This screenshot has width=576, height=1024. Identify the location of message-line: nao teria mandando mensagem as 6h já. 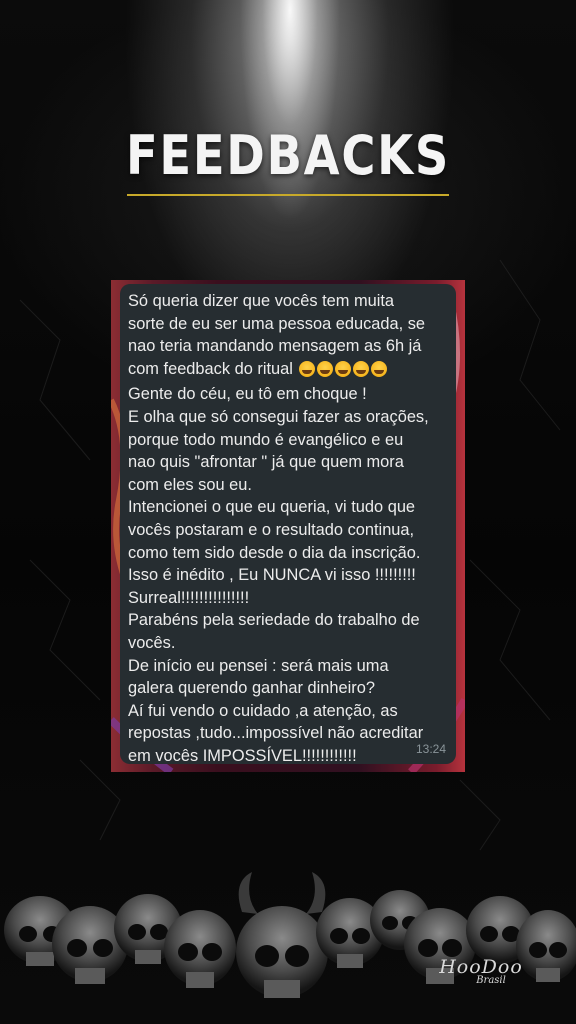
(275, 346).